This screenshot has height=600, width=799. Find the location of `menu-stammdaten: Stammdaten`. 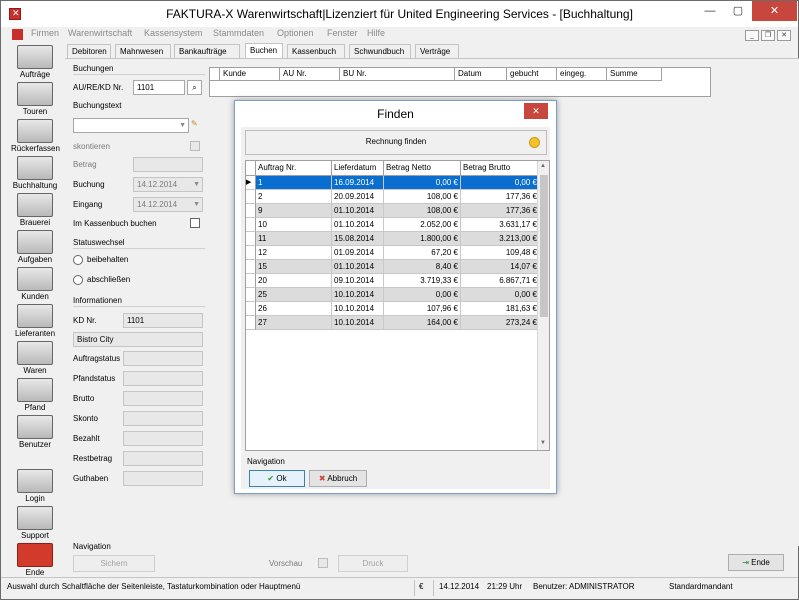

menu-stammdaten: Stammdaten is located at coordinates (238, 33).